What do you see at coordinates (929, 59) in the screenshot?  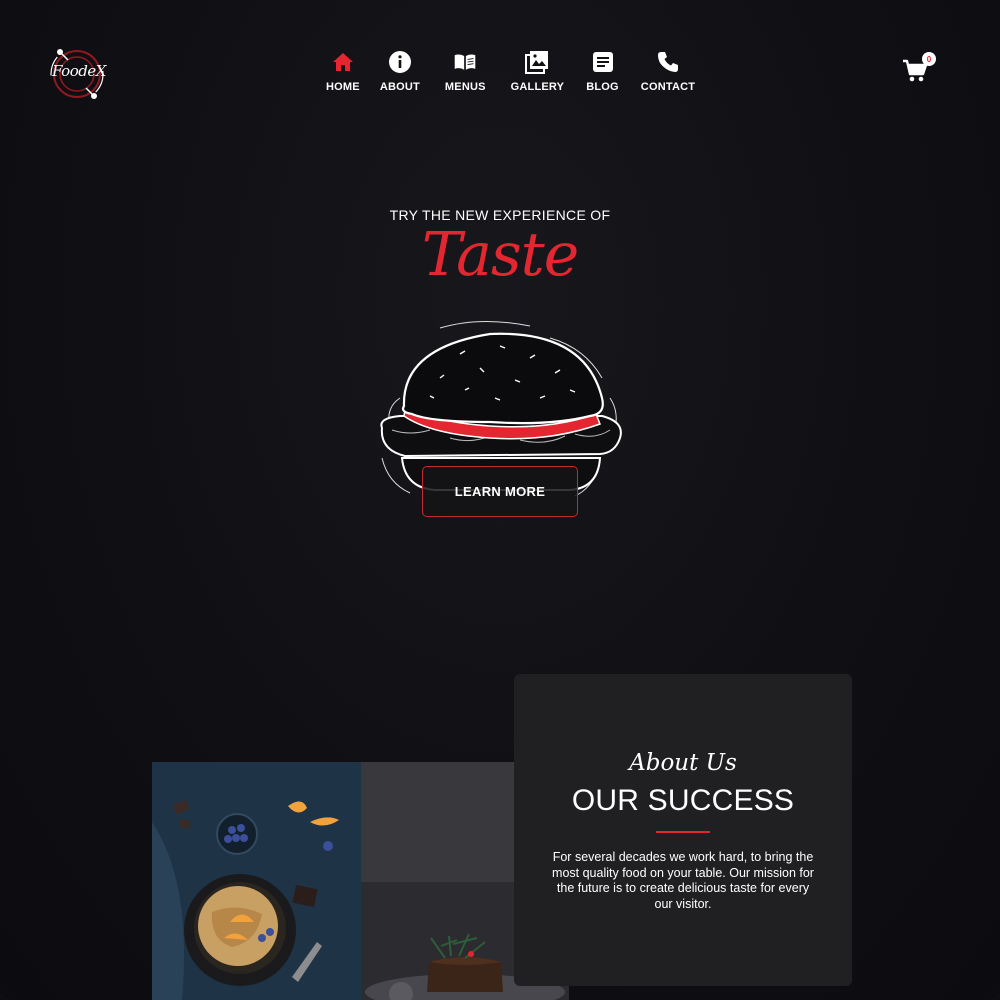 I see `cart-count-badge: 0` at bounding box center [929, 59].